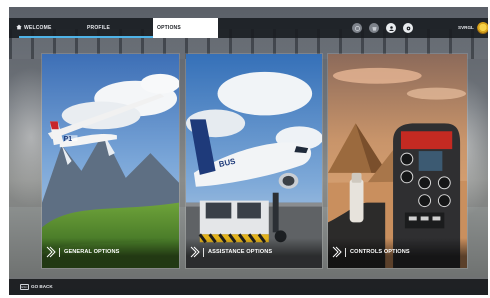 The height and width of the screenshot is (298, 490). What do you see at coordinates (98, 28) in the screenshot?
I see `tab-profile: PROFILE` at bounding box center [98, 28].